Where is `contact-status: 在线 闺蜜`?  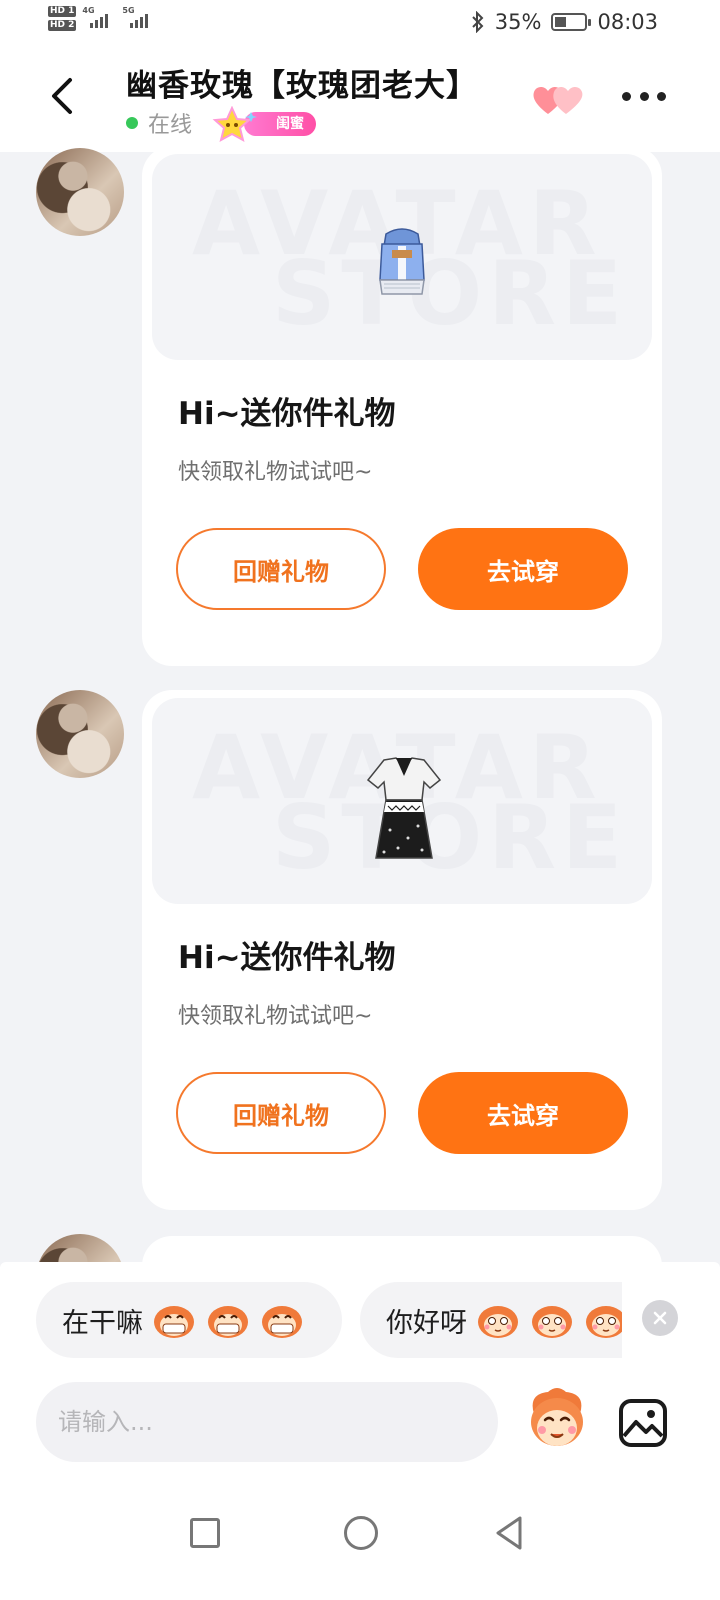
contact-status: 在线 闺蜜 is located at coordinates (222, 124).